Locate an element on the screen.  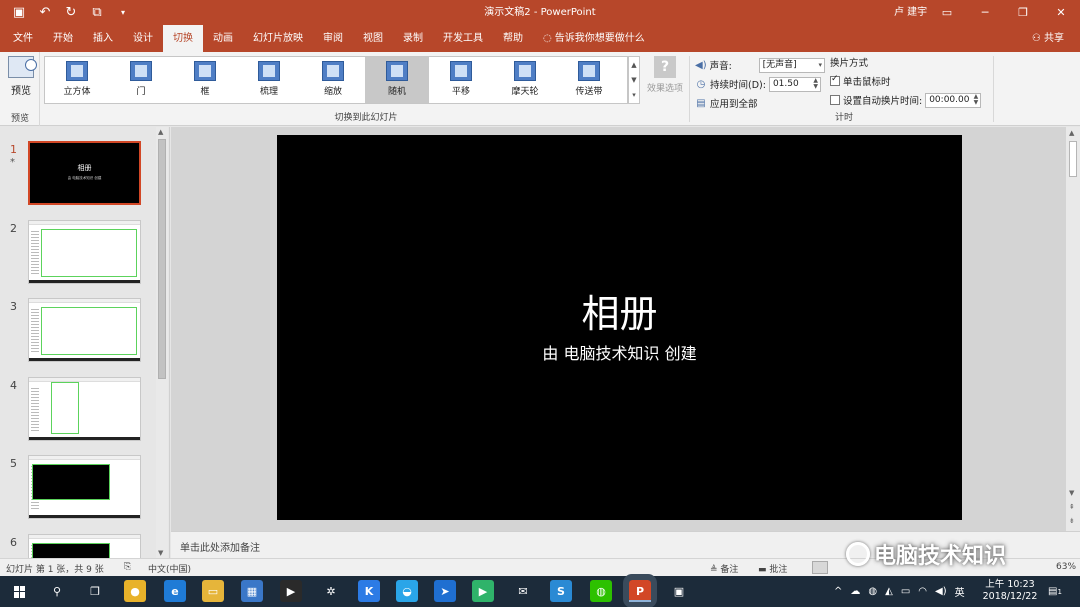
language-indicator: 中文(中国) is located at coordinates (169, 568).